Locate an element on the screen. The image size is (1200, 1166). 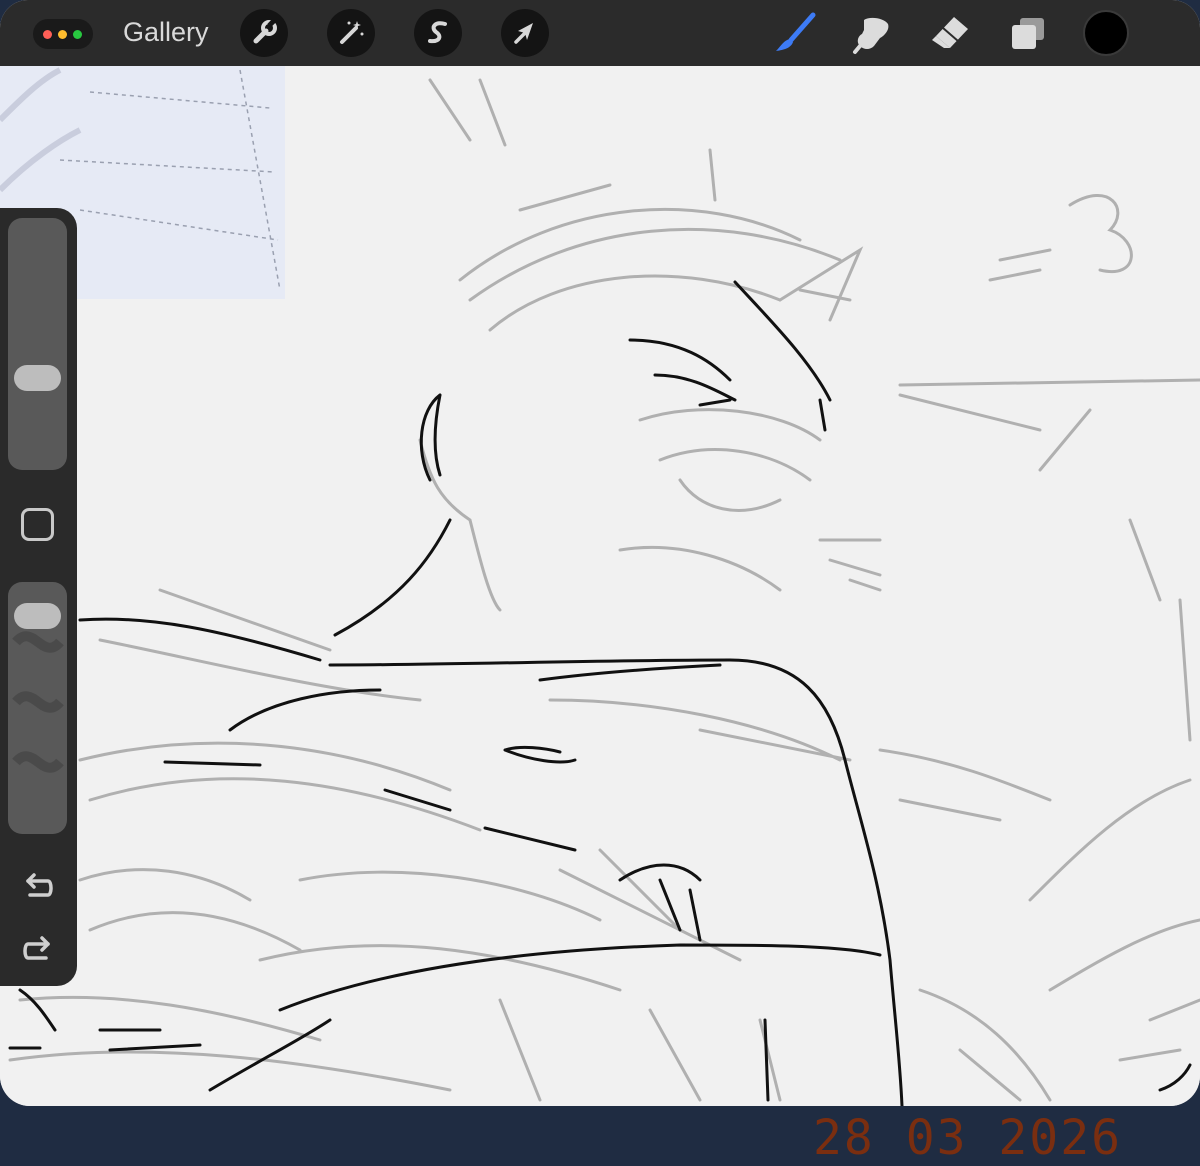
selection-button is located at coordinates (438, 33).